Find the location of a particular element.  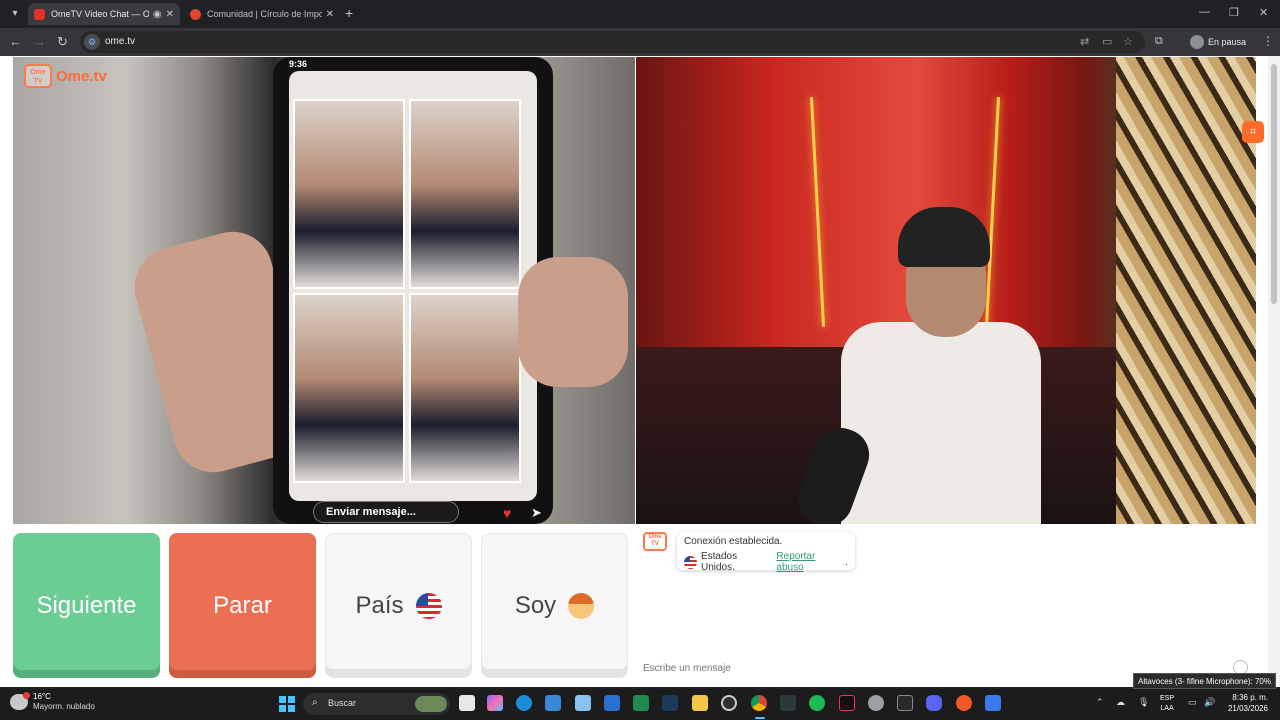

stop-button: Parar is located at coordinates (242, 605).